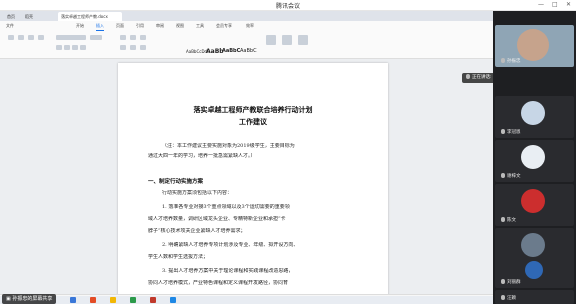 This screenshot has width=576, height=304. I want to click on doc-note-line1: （注：本工作建议主要实施对象为2019级学生，主要目标为, so click(228, 146).